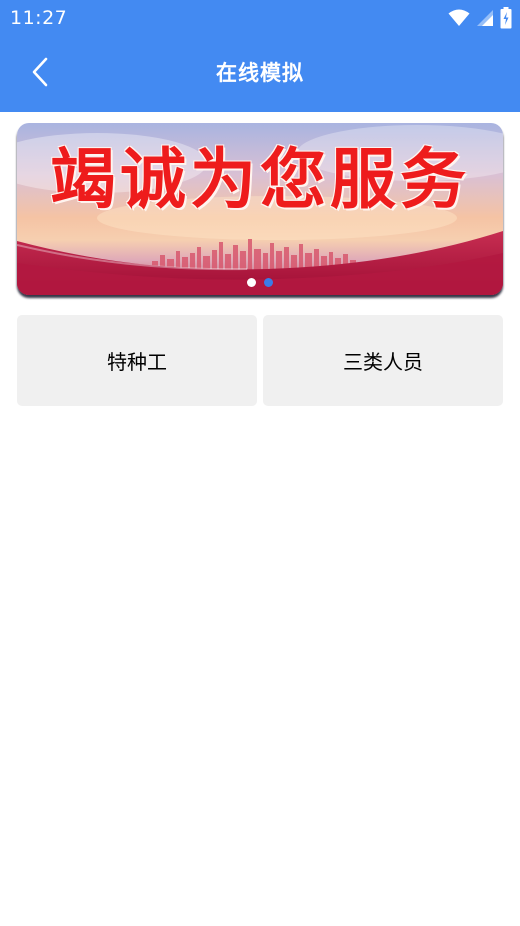 The height and width of the screenshot is (926, 520). Describe the element at coordinates (485, 18) in the screenshot. I see `signal-icon` at that location.